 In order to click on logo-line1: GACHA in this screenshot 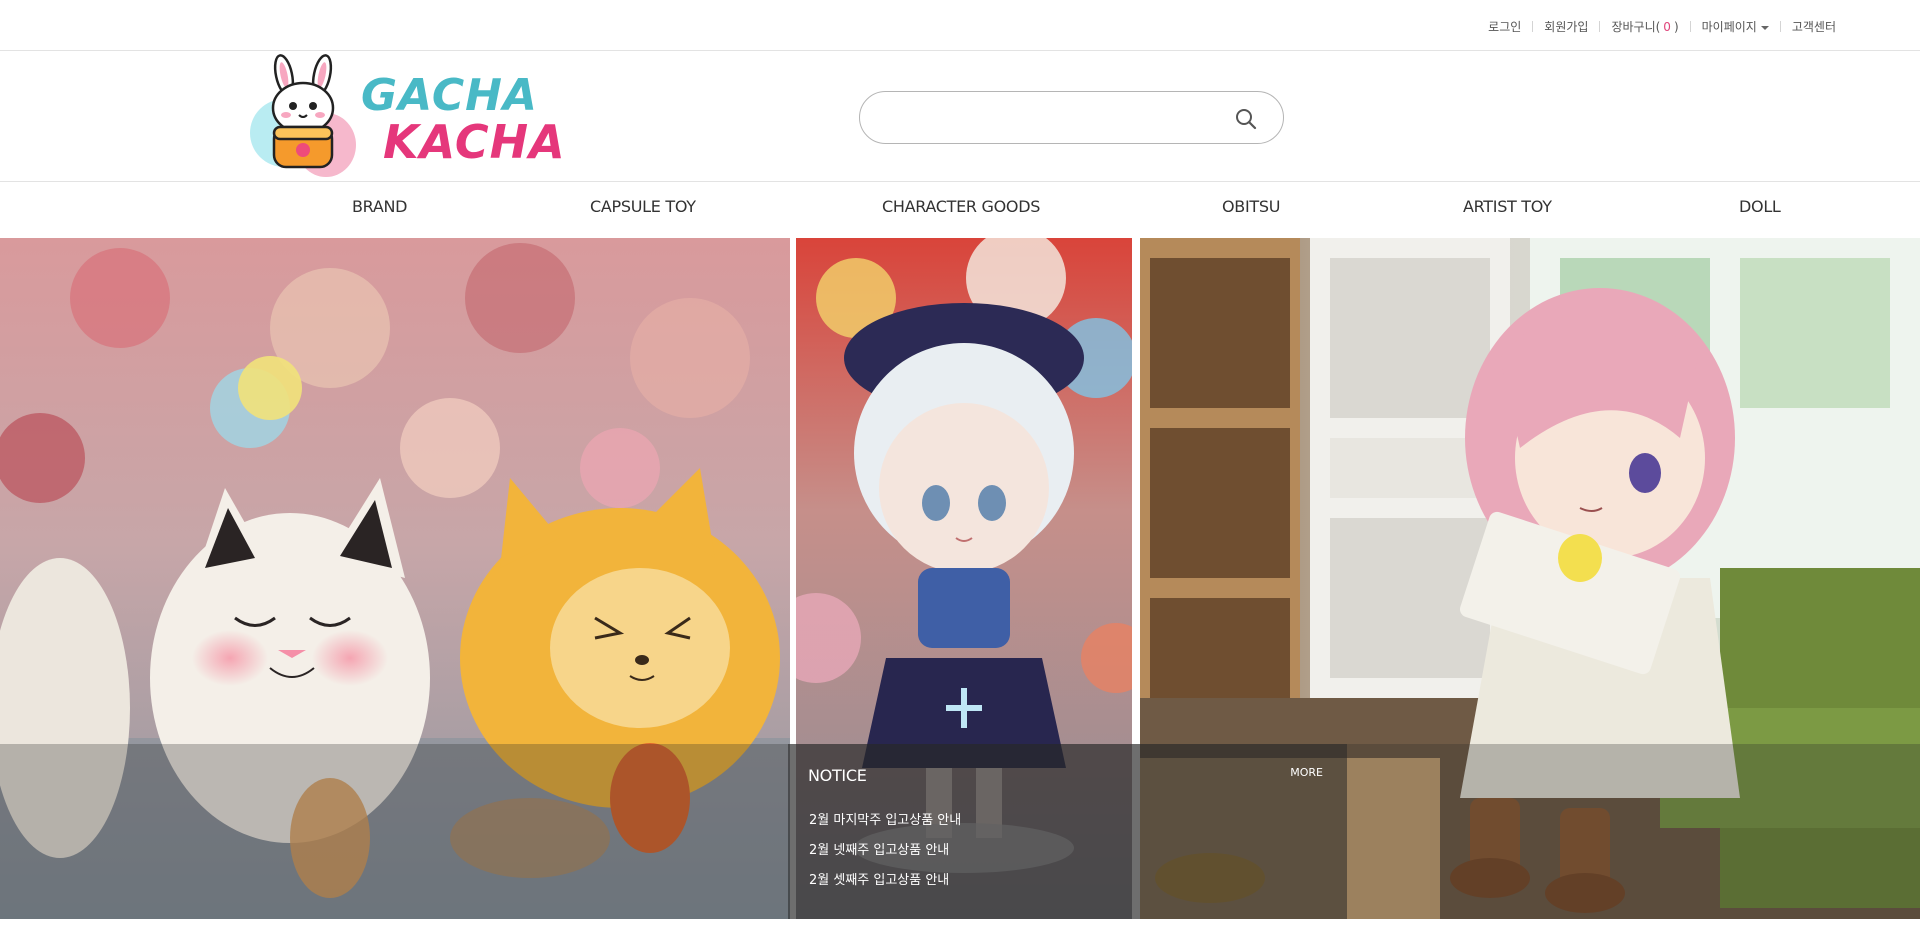, I will do `click(449, 95)`.